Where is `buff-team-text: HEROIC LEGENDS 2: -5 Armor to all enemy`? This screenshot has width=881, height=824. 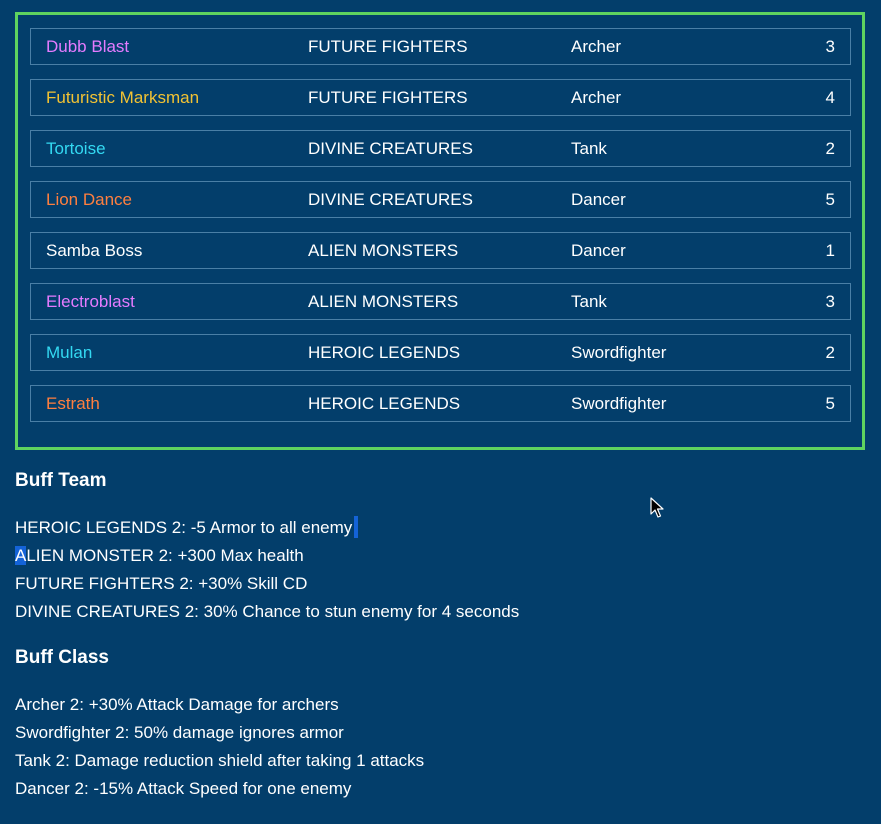 buff-team-text: HEROIC LEGENDS 2: -5 Armor to all enemy is located at coordinates (184, 527).